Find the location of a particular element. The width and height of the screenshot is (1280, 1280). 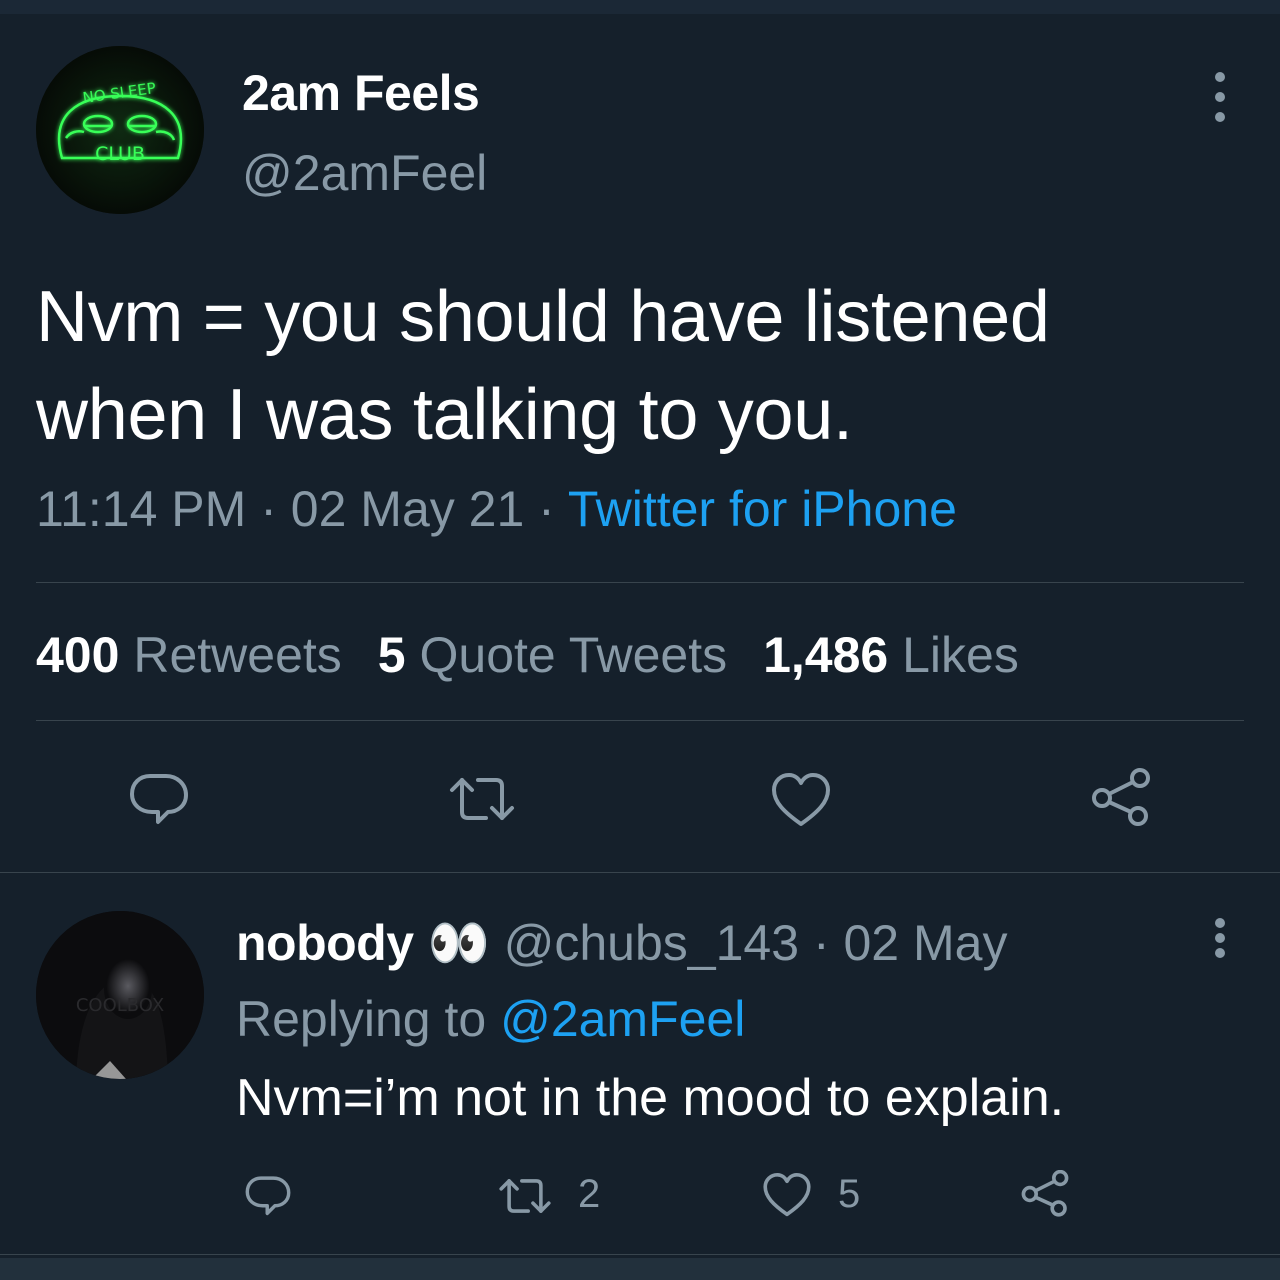

likes-label: Likes is located at coordinates (960, 655).